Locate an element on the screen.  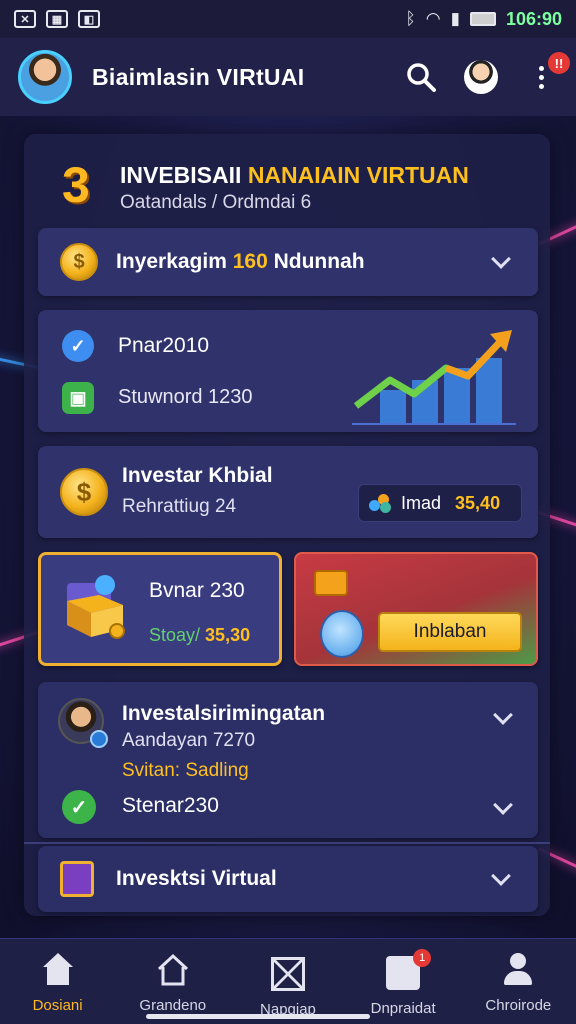
cheese-icon is located at coordinates (331, 583).